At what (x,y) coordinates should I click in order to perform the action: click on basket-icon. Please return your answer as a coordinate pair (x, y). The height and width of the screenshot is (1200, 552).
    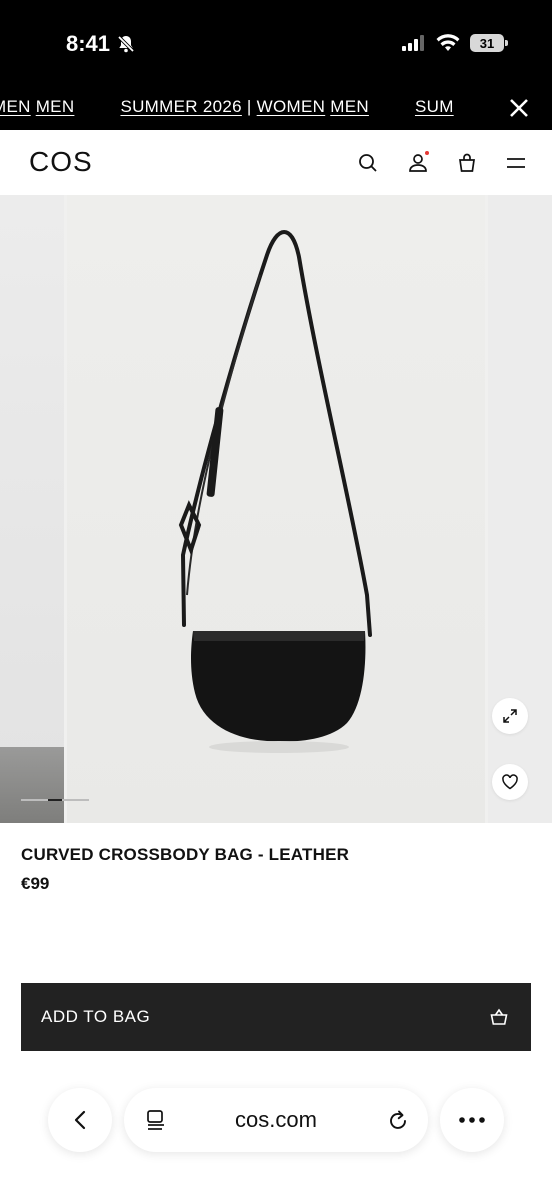
    Looking at the image, I should click on (499, 1016).